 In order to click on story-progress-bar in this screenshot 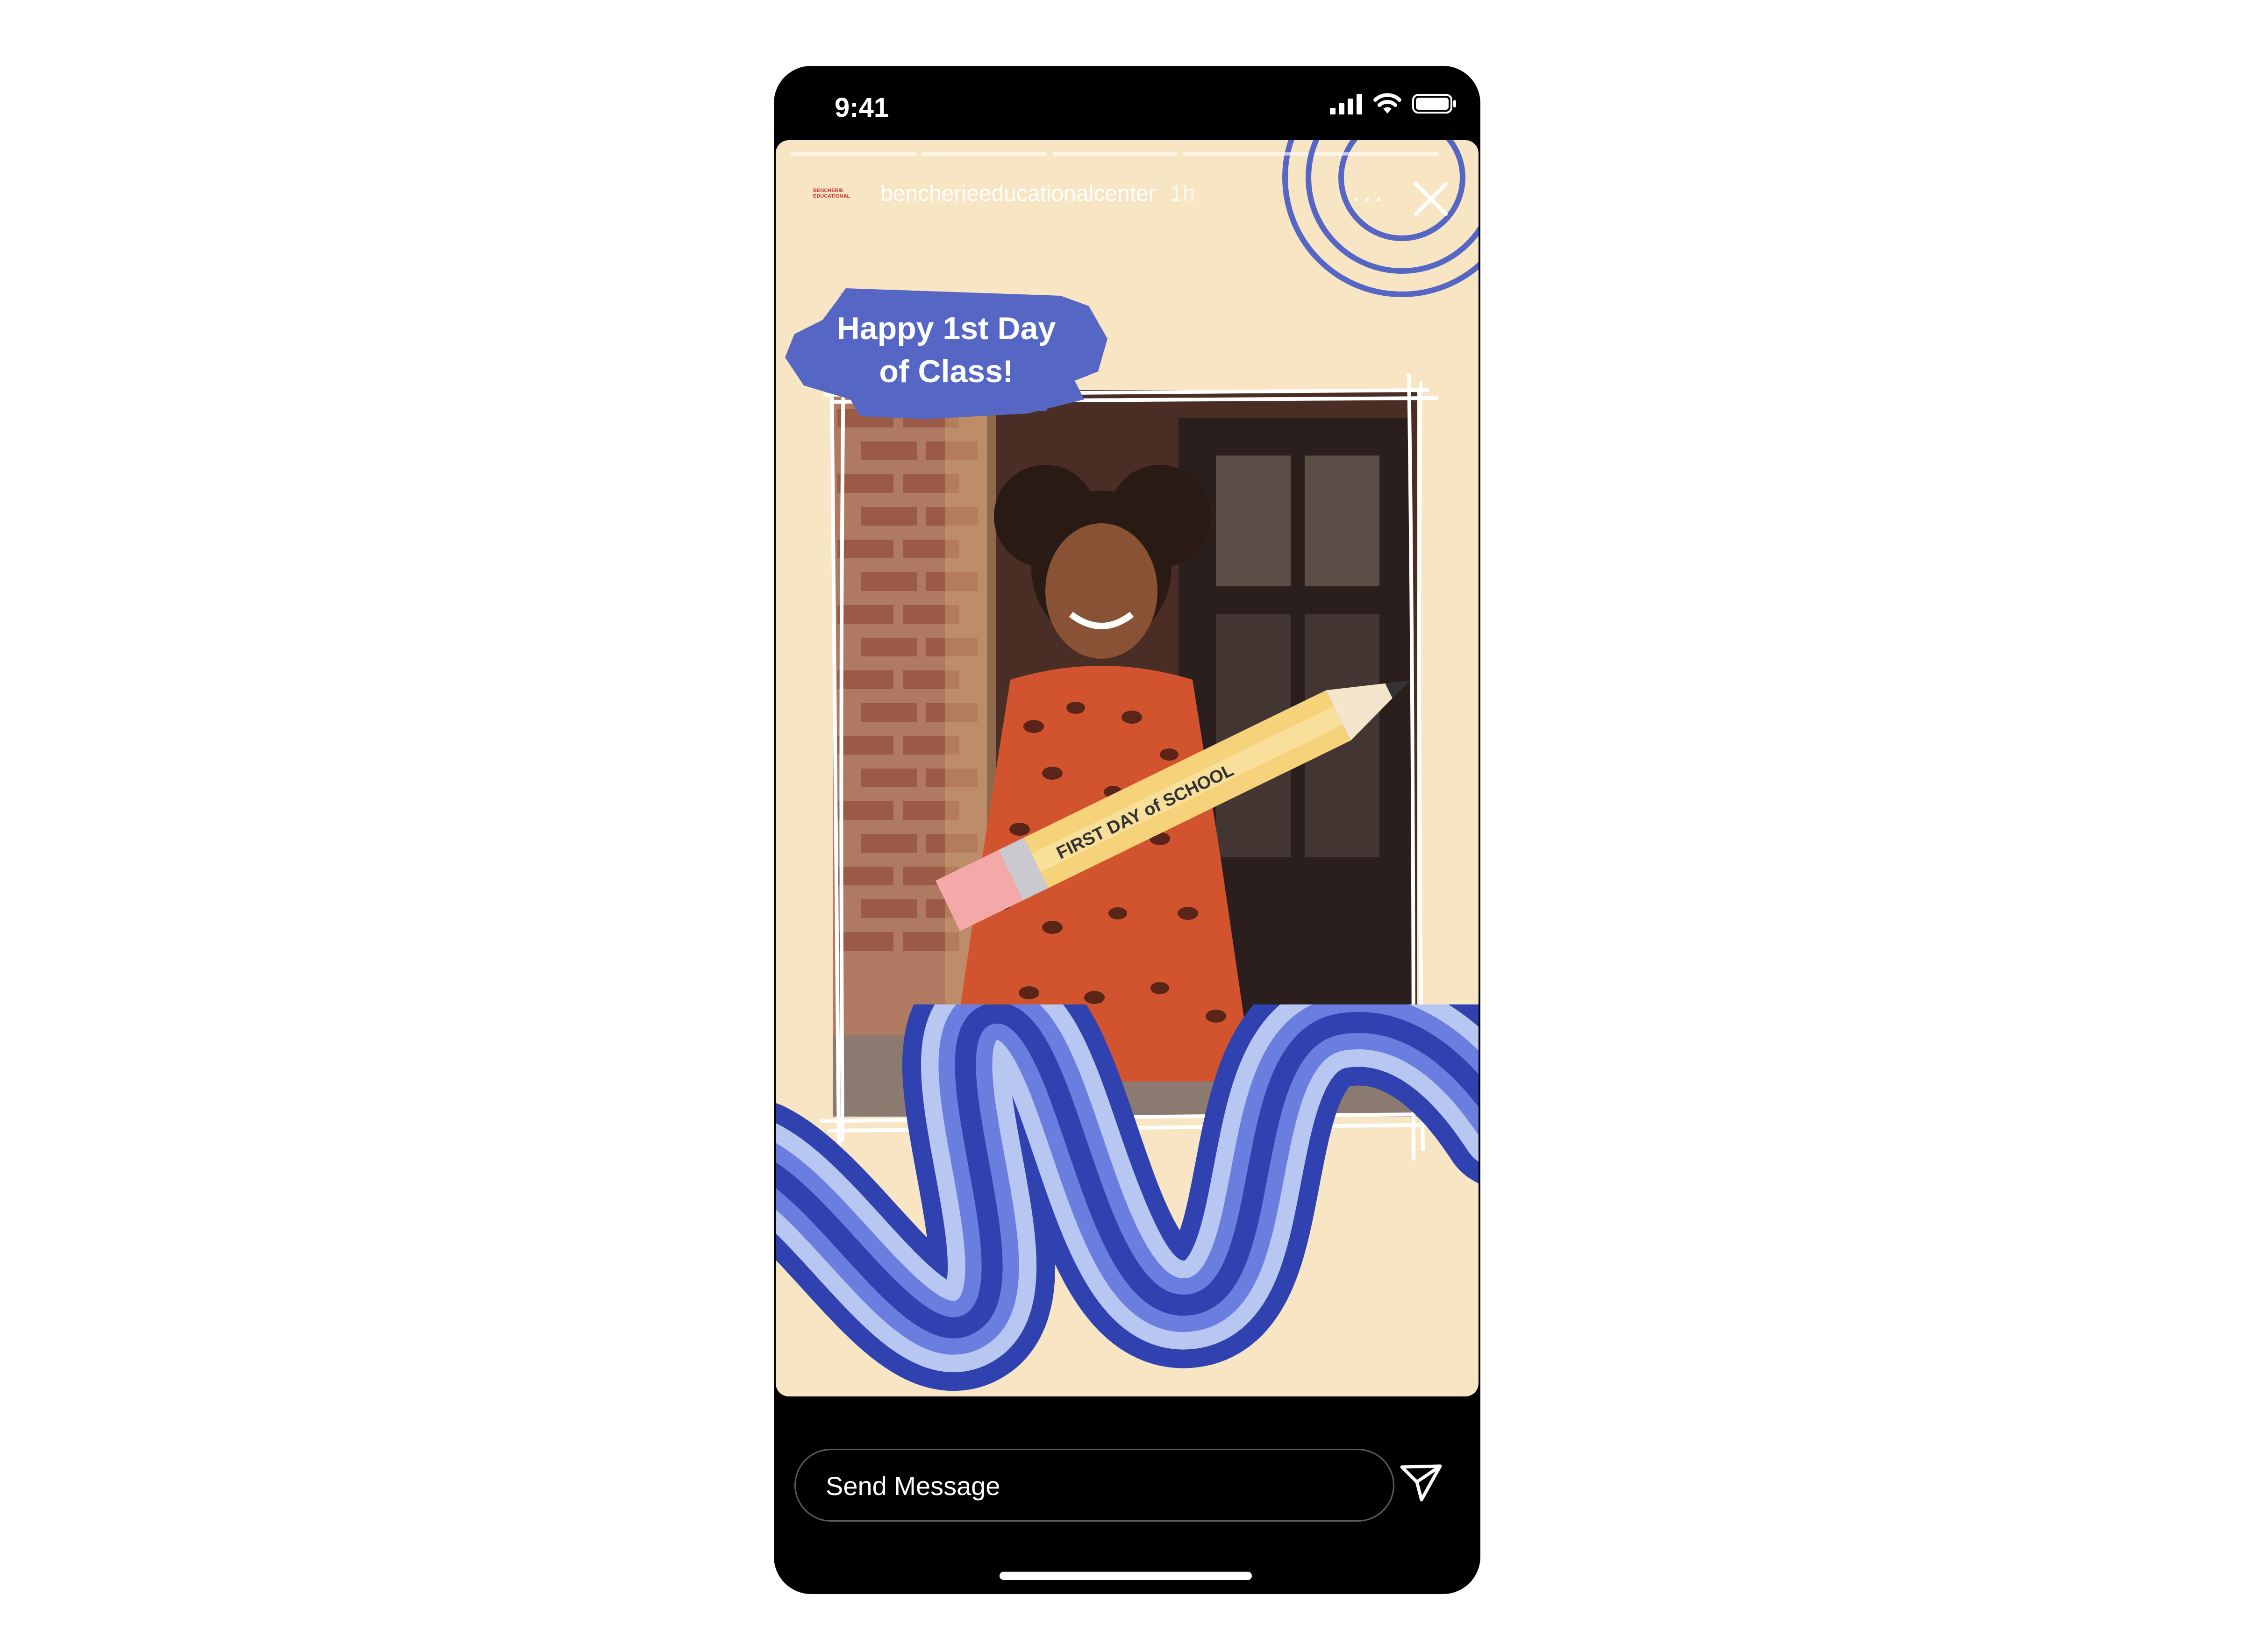, I will do `click(1115, 154)`.